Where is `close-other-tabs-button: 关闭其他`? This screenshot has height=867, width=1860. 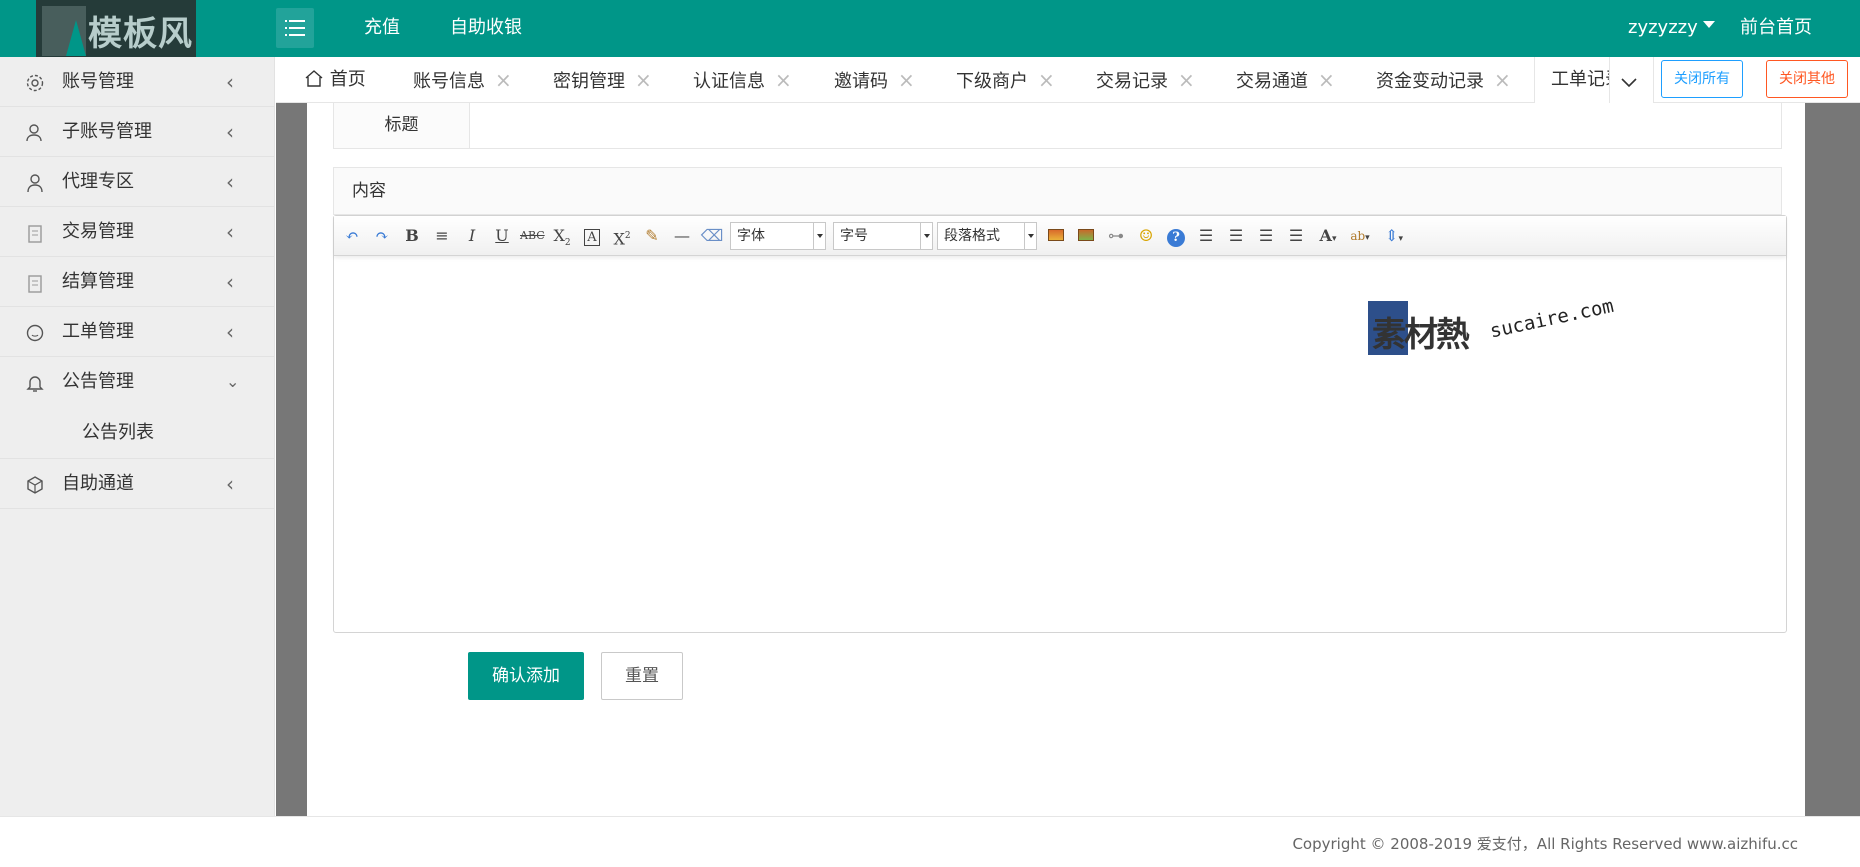 close-other-tabs-button: 关闭其他 is located at coordinates (1807, 79).